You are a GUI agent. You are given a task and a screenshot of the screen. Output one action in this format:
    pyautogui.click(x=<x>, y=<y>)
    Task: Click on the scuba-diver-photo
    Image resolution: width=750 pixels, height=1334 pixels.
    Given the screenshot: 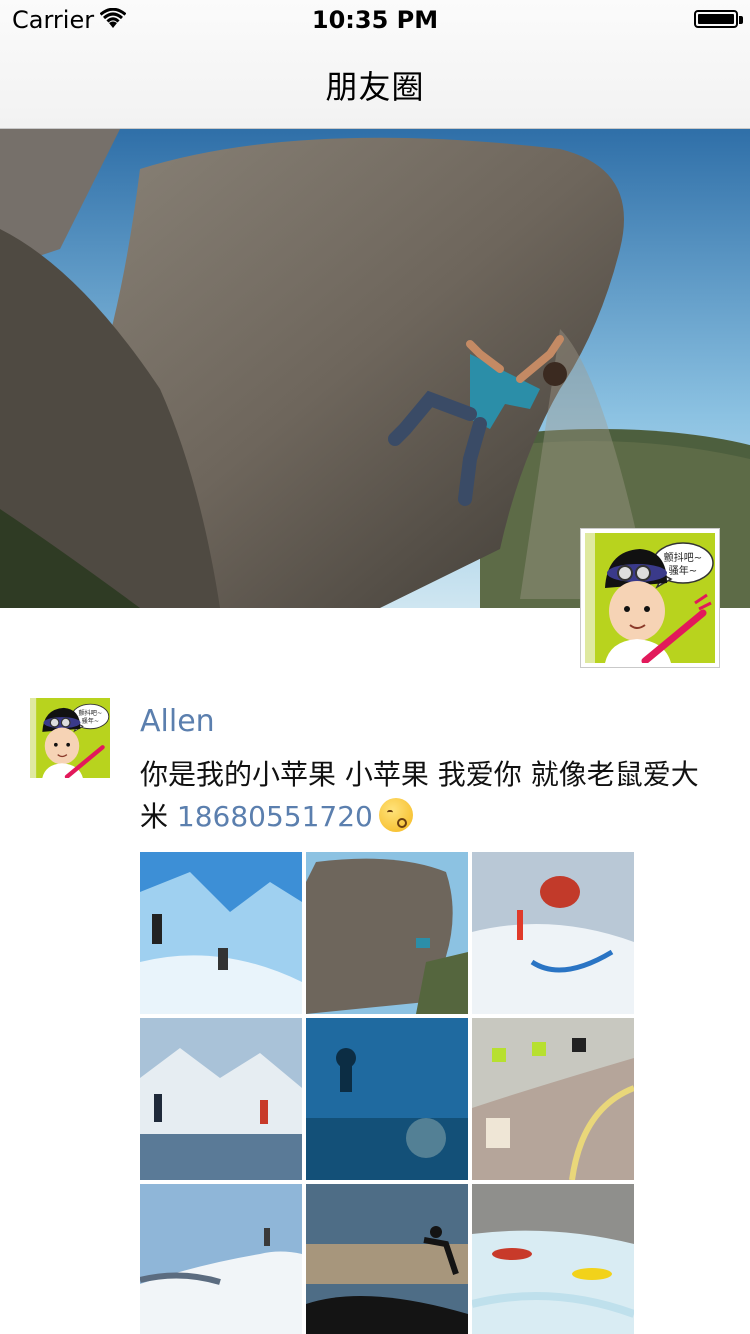 What is the action you would take?
    pyautogui.click(x=387, y=1099)
    